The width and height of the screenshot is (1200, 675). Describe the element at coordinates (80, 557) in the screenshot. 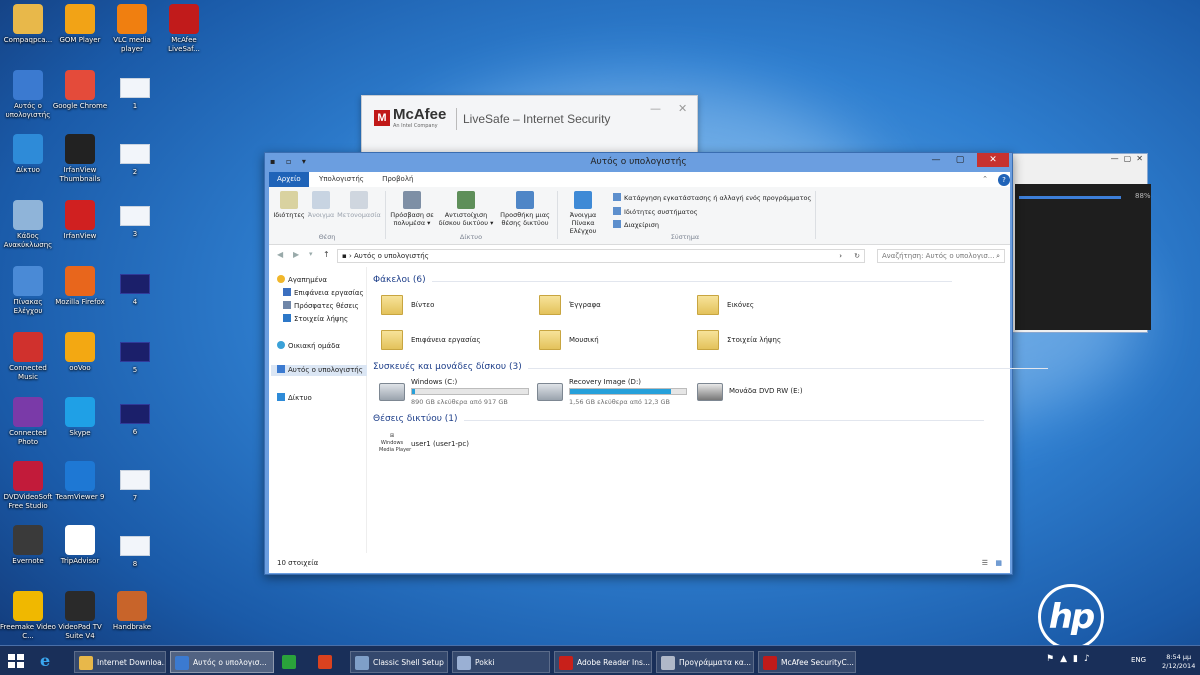

I see `desktop-icon-tripadvisor: TripAdvisor` at that location.